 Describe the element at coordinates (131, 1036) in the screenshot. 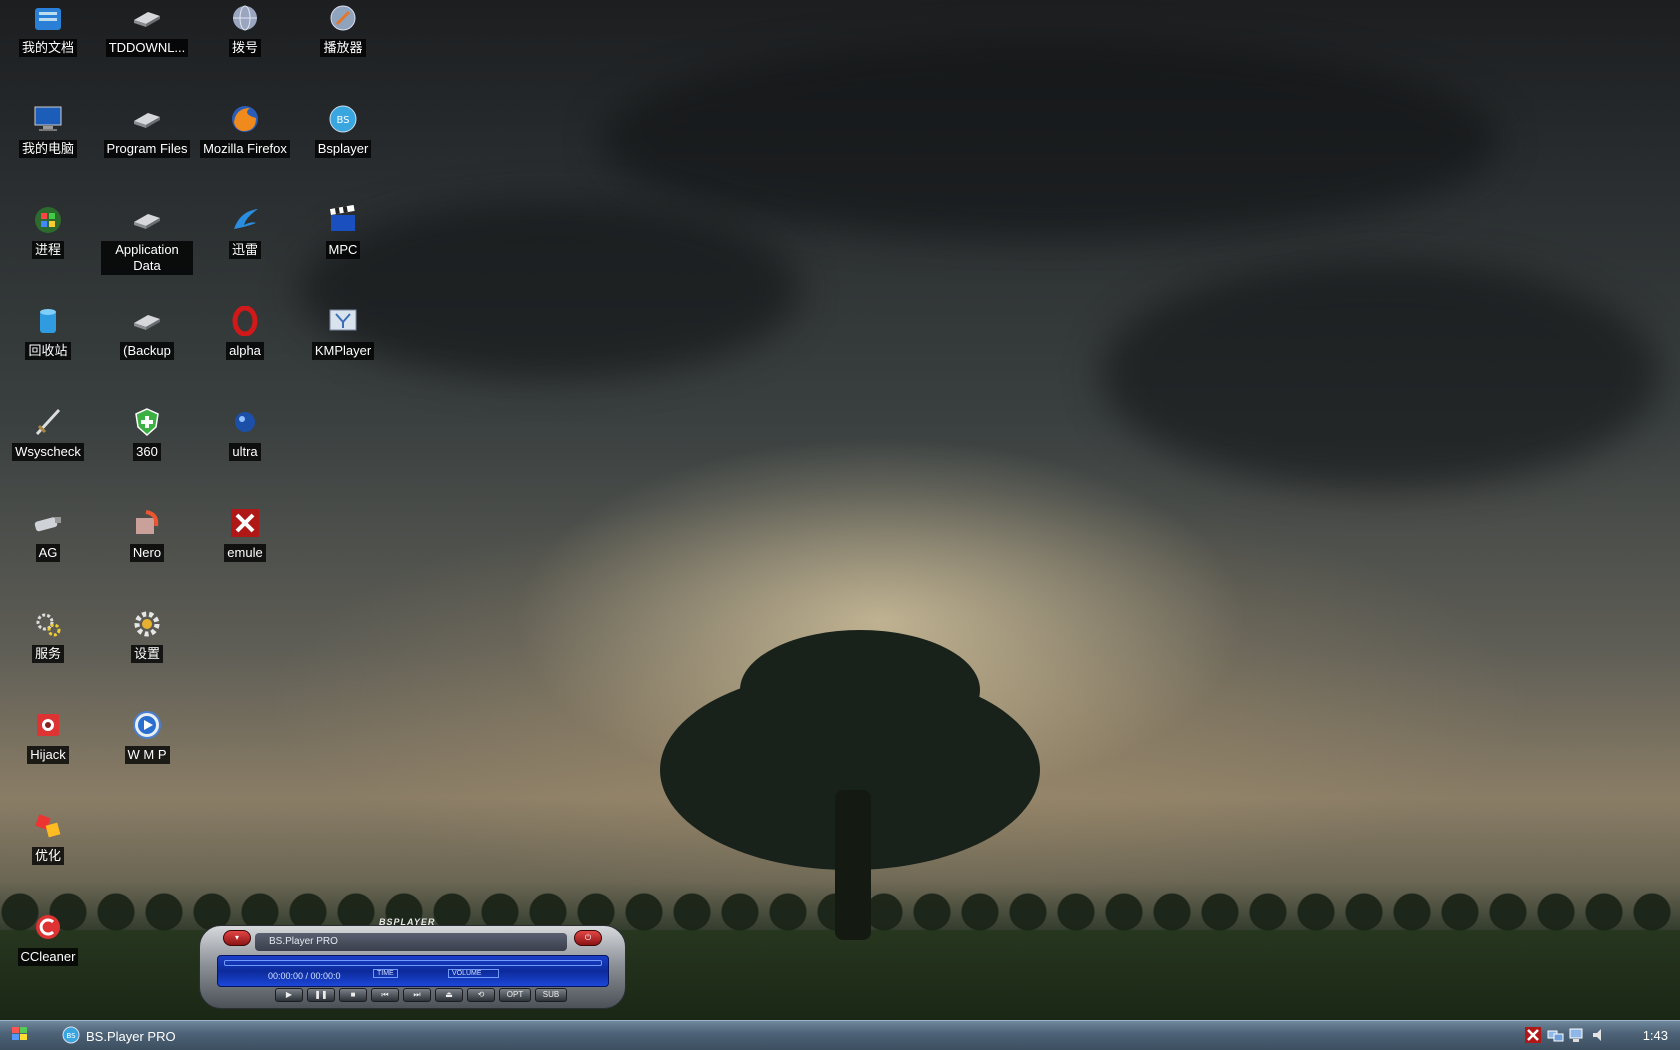

I see `taskbar-item-label: BS.Player PRO` at that location.